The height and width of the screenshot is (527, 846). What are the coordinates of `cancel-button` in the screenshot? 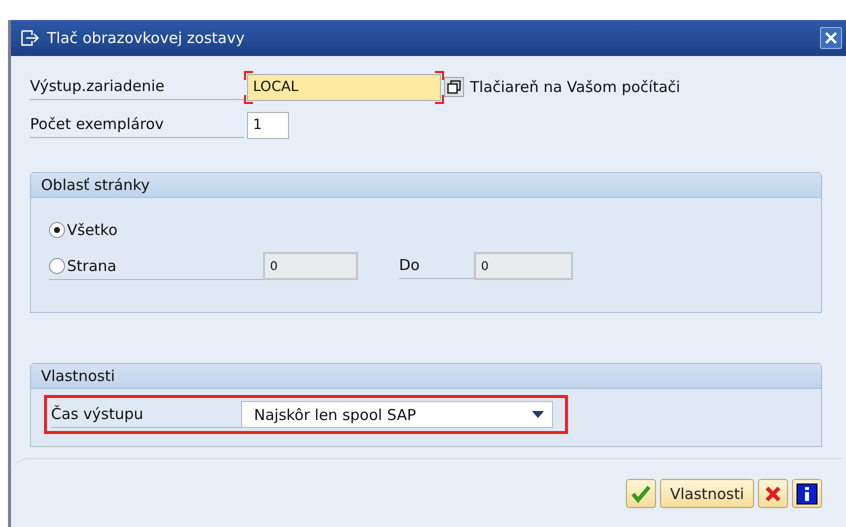 It's located at (773, 493).